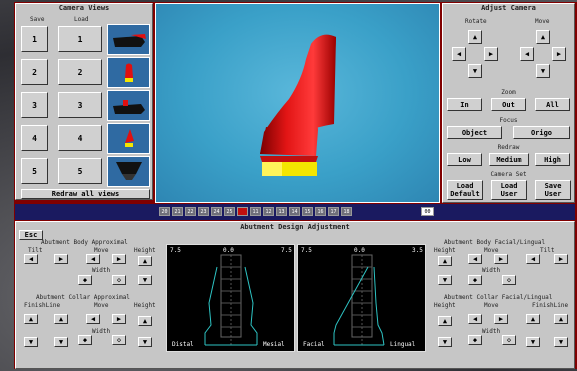 This screenshot has height=371, width=577. What do you see at coordinates (459, 54) in the screenshot?
I see `rotate-left-button: ◀` at bounding box center [459, 54].